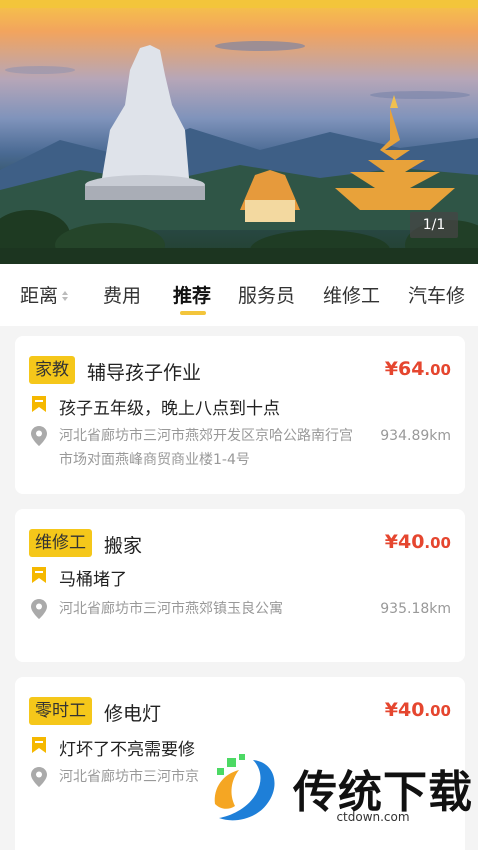 The height and width of the screenshot is (850, 478). I want to click on tab-recommended: 推荐, so click(192, 294).